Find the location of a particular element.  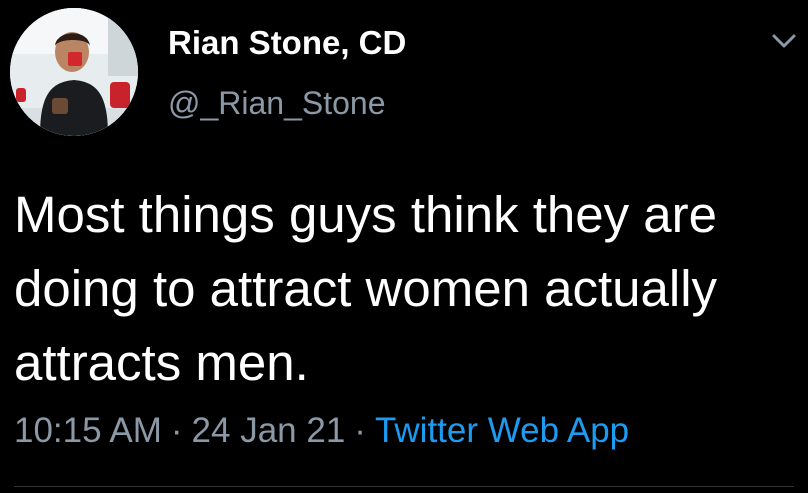

avatar is located at coordinates (74, 72).